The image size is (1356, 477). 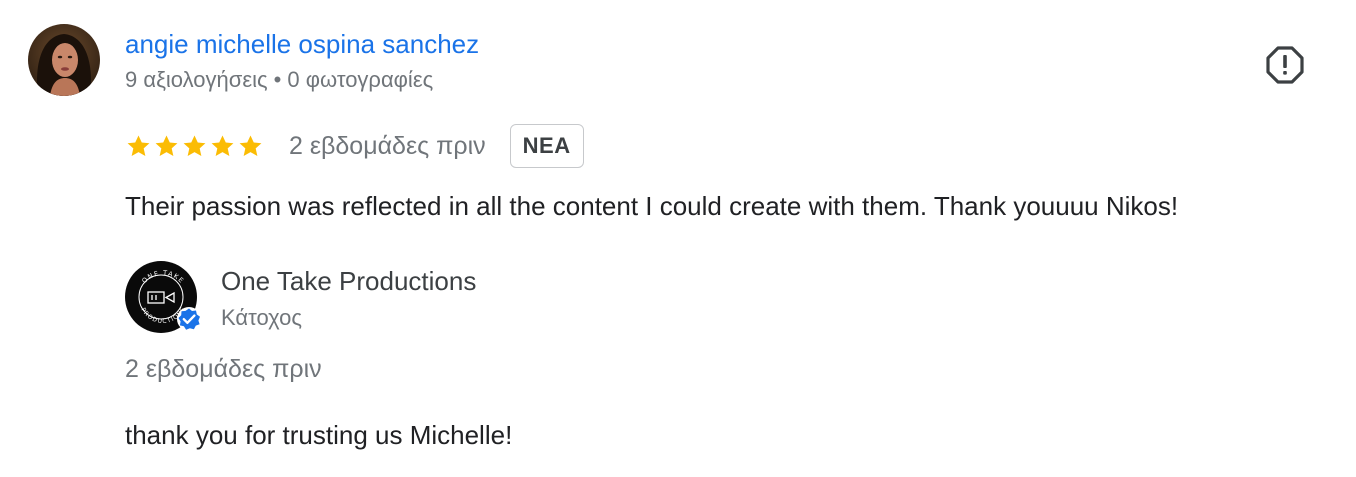 I want to click on rating-row: 2 εβδομάδες πριν NEA, so click(x=354, y=146).